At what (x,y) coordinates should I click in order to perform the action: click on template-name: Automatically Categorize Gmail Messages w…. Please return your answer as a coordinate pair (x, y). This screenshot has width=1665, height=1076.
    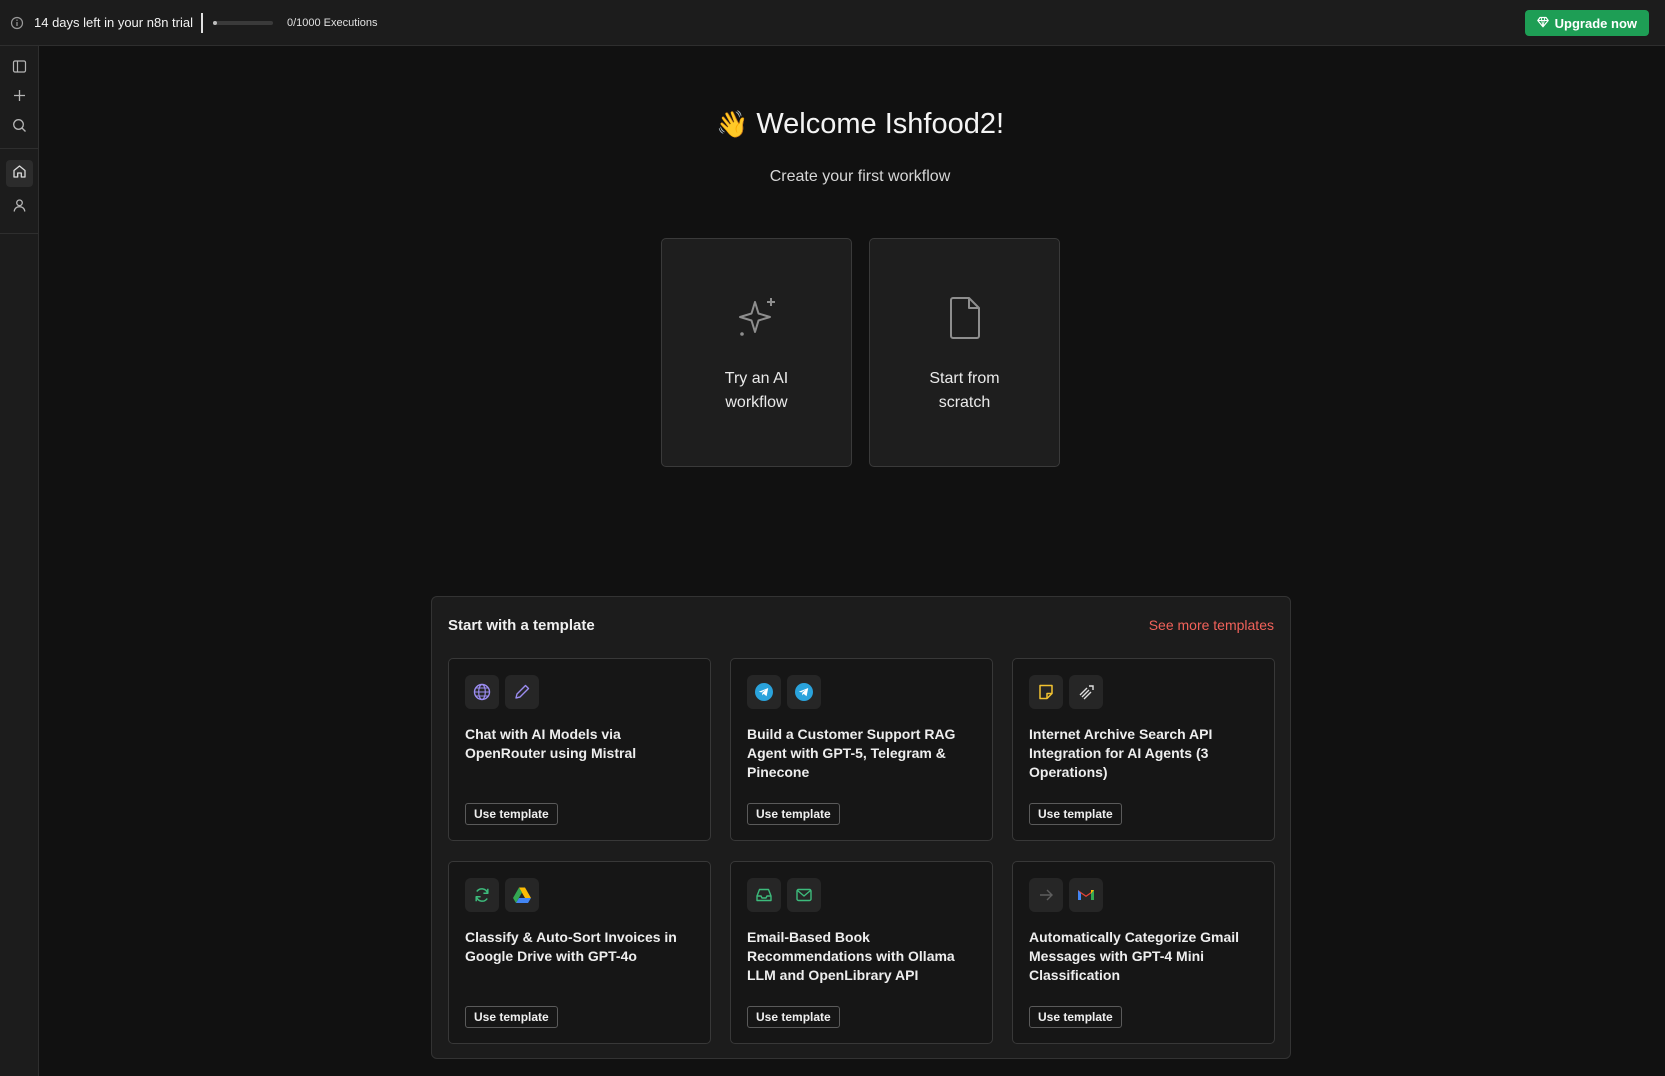
    Looking at the image, I should click on (1134, 956).